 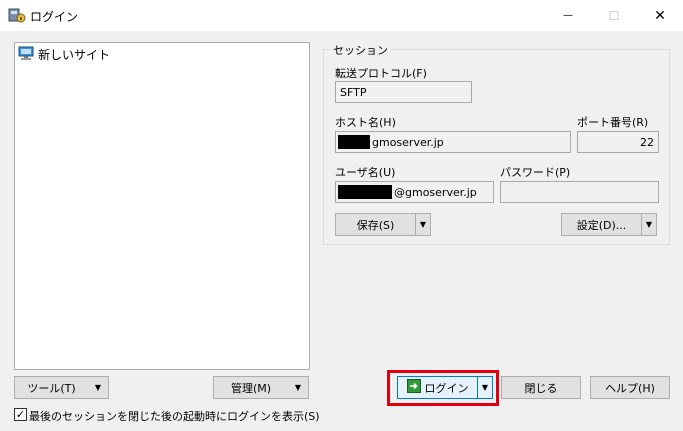 I want to click on maximize-icon: ☐, so click(x=614, y=15).